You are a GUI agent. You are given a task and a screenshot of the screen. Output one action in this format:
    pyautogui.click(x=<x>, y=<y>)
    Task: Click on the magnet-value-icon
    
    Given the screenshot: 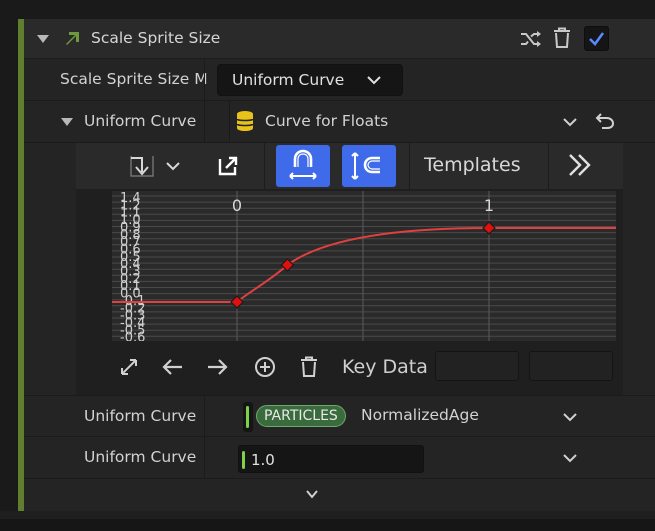 What is the action you would take?
    pyautogui.click(x=365, y=166)
    